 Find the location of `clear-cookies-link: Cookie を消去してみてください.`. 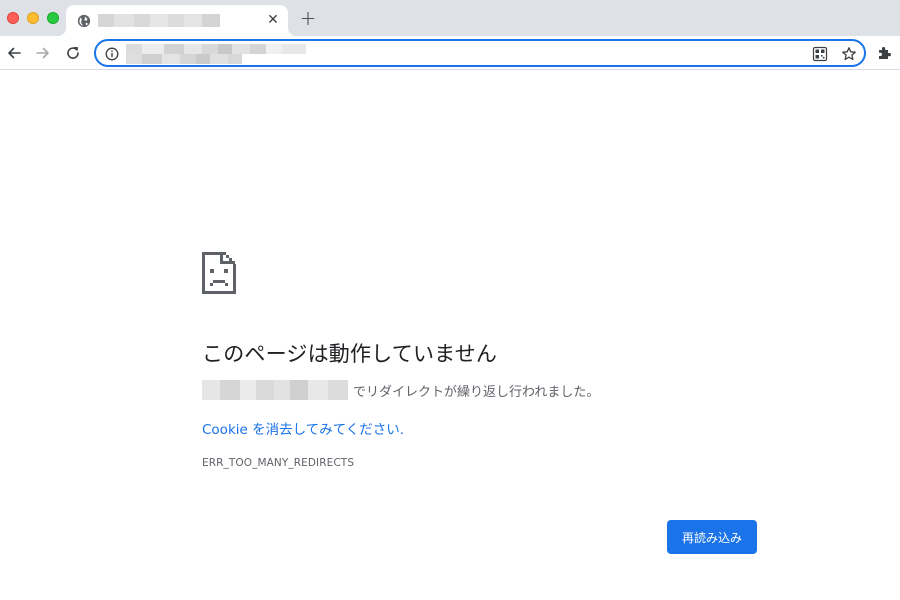

clear-cookies-link: Cookie を消去してみてください. is located at coordinates (303, 428).